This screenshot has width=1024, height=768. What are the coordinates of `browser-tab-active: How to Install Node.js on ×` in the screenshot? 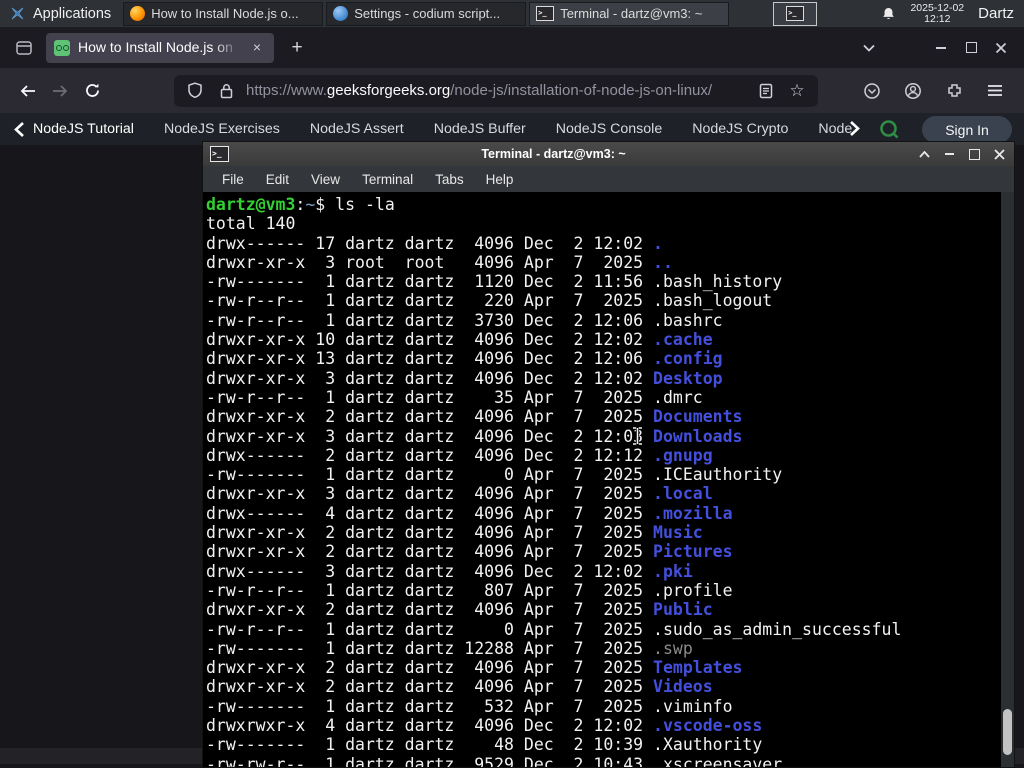 It's located at (160, 47).